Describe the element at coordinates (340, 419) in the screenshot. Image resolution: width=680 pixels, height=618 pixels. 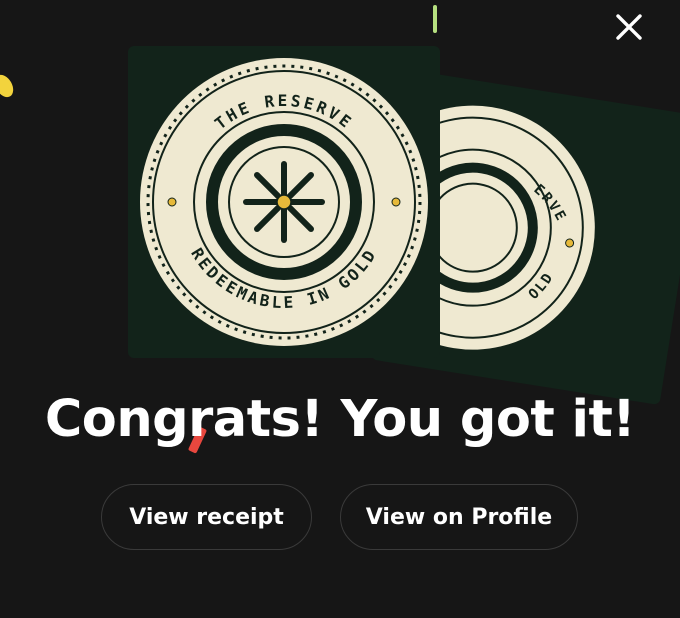
I see `success-headline: Congrats! You got it!` at that location.